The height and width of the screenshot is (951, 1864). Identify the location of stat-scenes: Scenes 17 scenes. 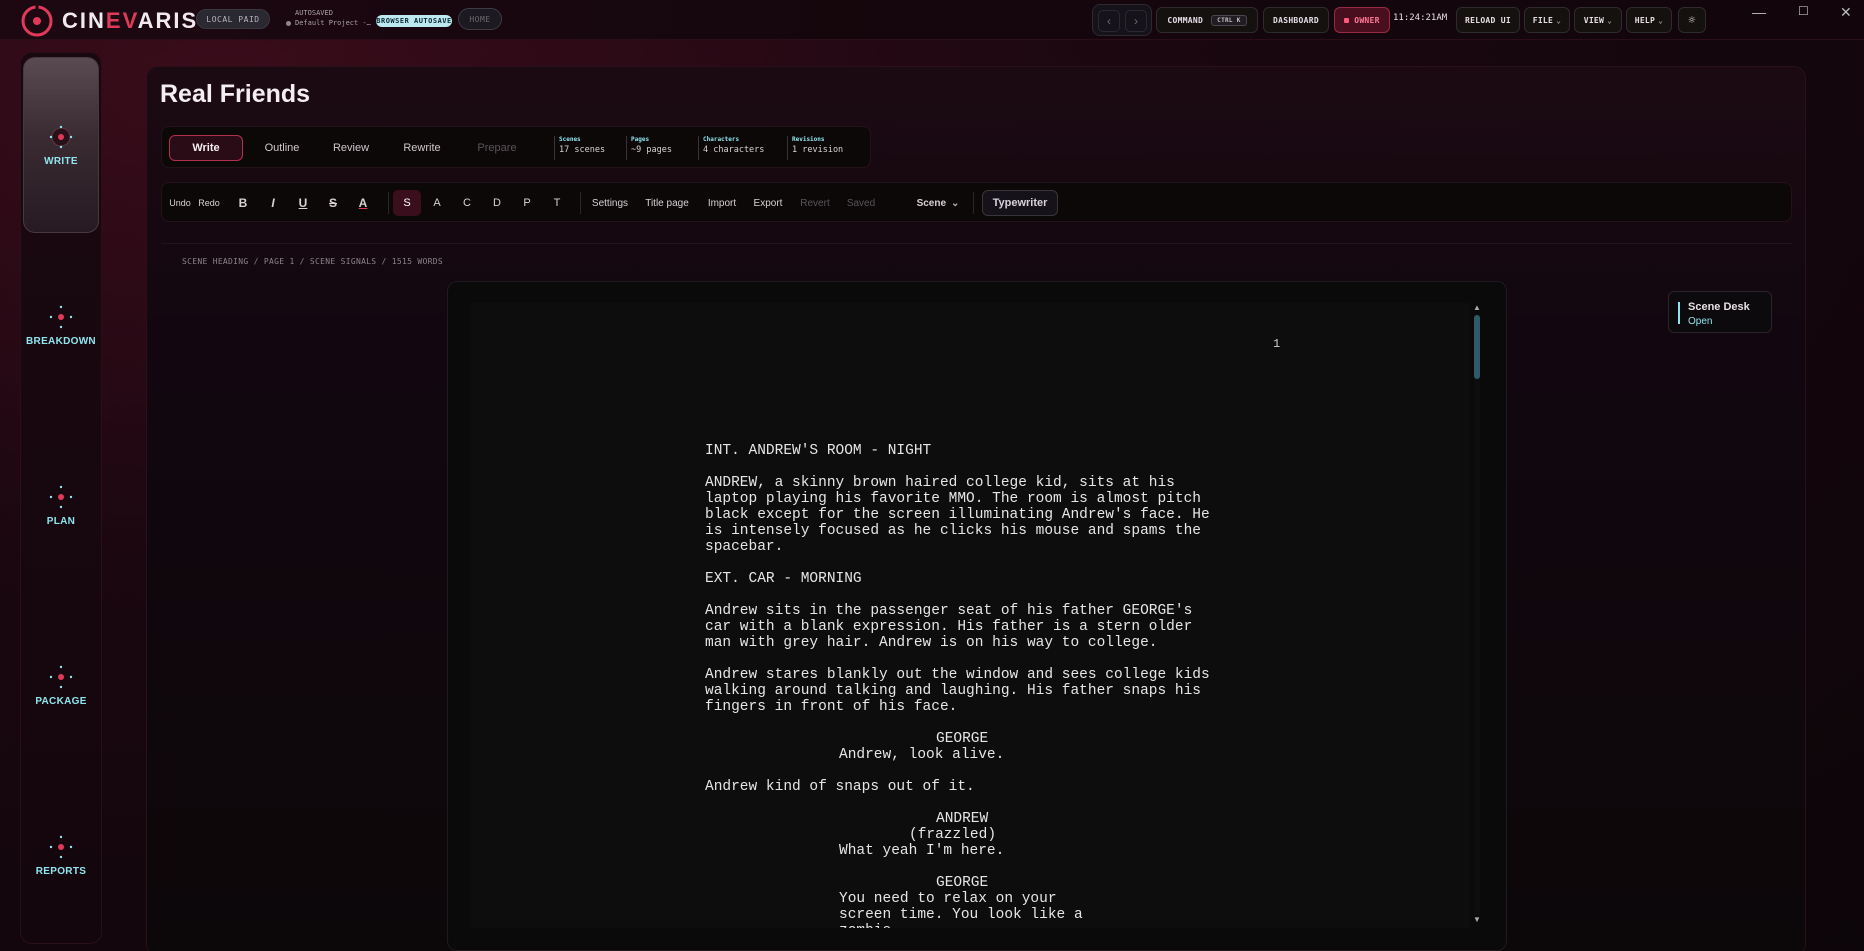
(579, 148).